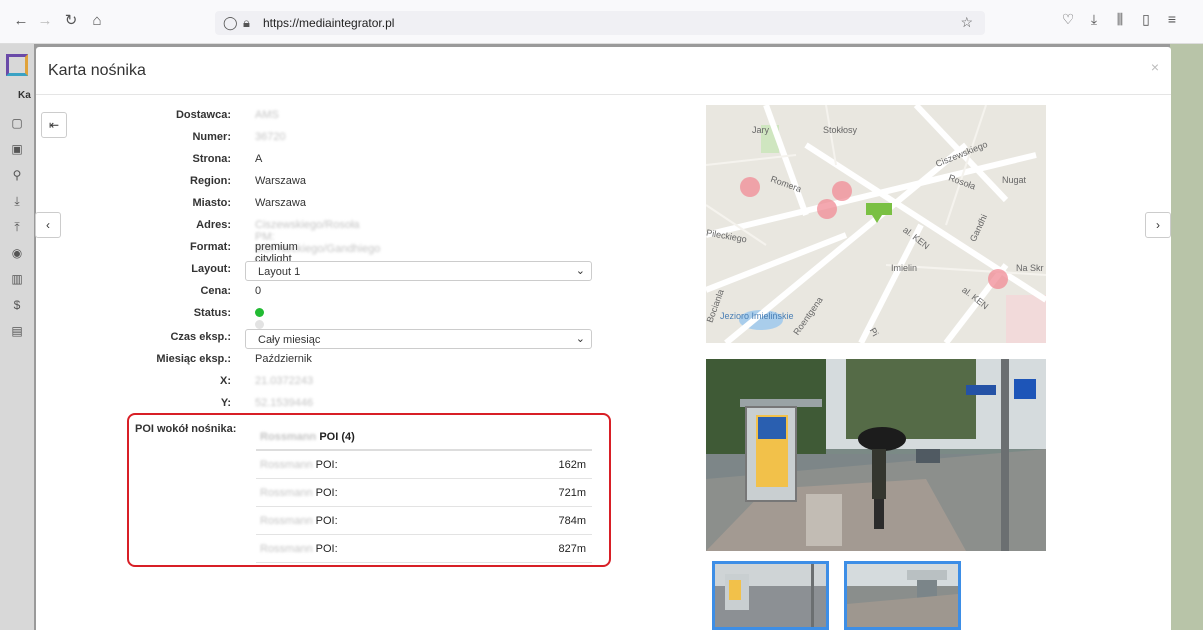 The height and width of the screenshot is (630, 1203). What do you see at coordinates (279, 272) in the screenshot?
I see `layout-select-value: Layout 1` at bounding box center [279, 272].